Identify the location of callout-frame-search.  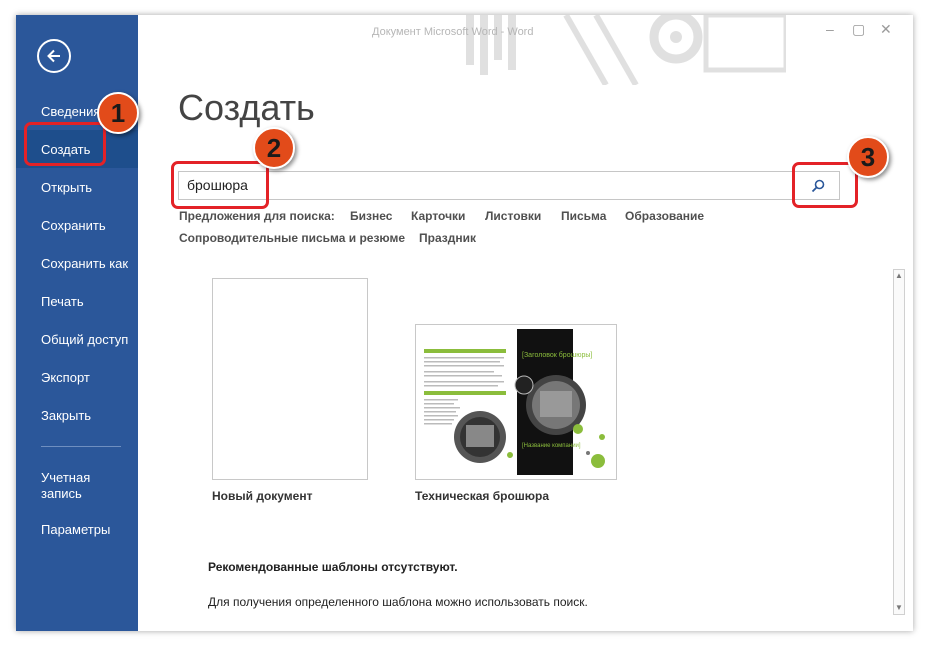
(220, 185).